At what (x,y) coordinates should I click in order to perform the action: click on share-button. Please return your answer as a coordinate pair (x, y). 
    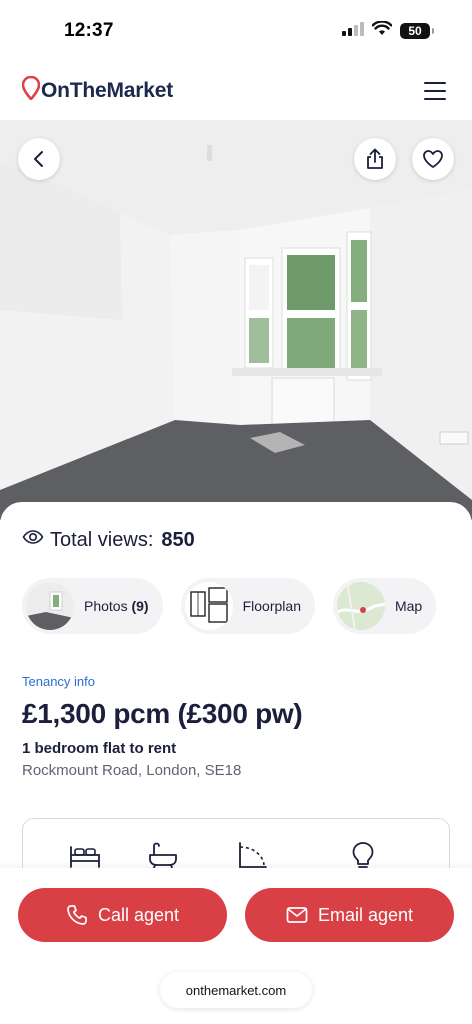
    Looking at the image, I should click on (375, 159).